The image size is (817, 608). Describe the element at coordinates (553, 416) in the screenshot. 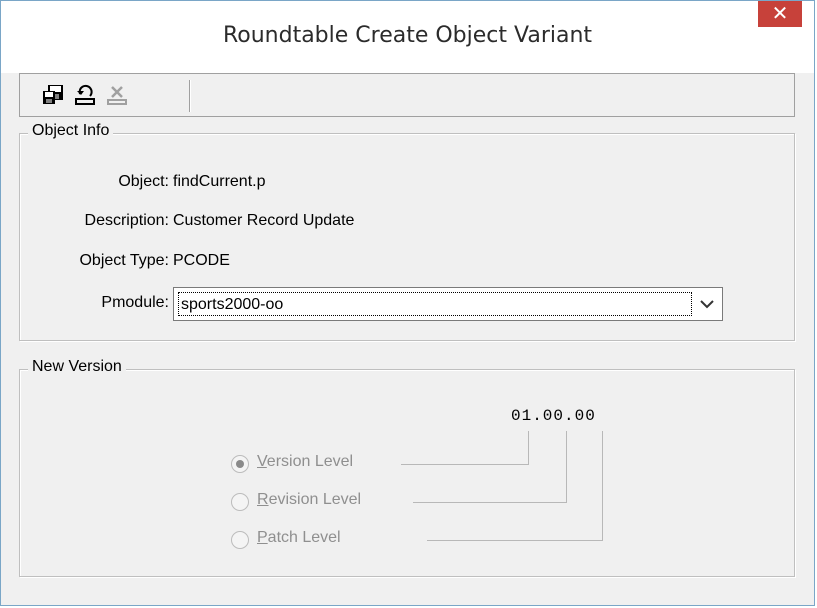

I see `version-string: 01.00.00` at that location.